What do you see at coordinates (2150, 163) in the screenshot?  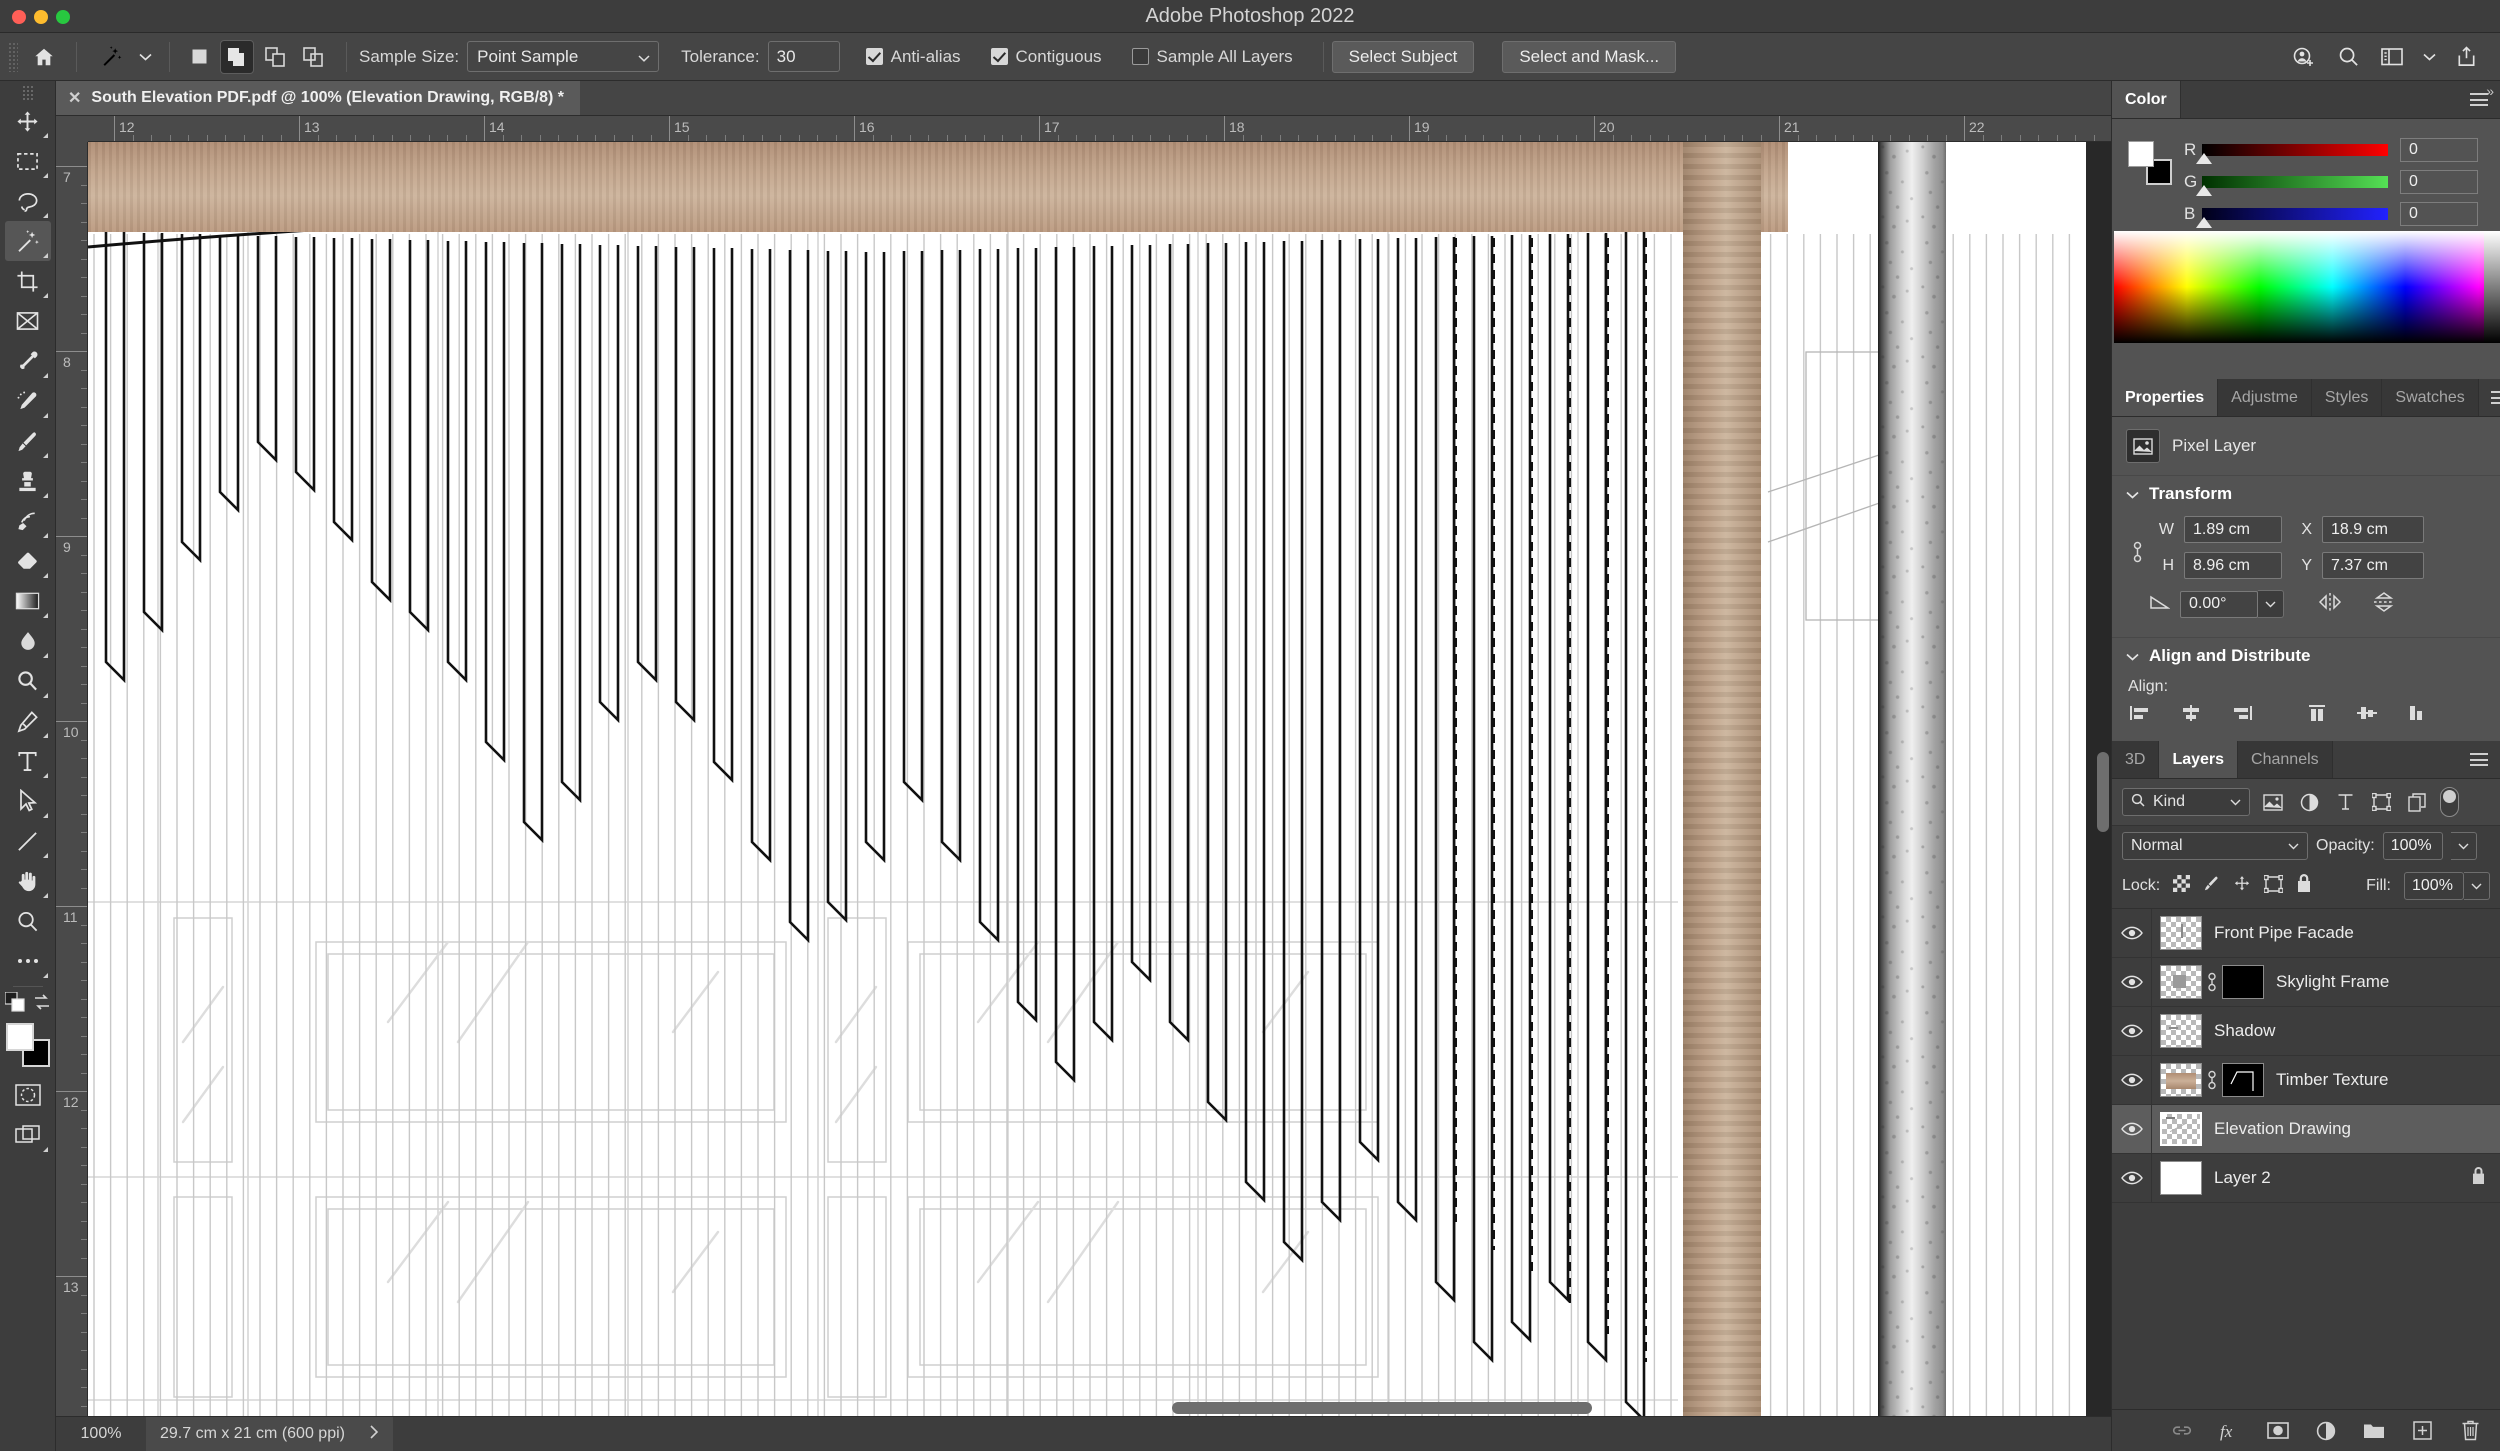 I see `color-panel-swatches` at bounding box center [2150, 163].